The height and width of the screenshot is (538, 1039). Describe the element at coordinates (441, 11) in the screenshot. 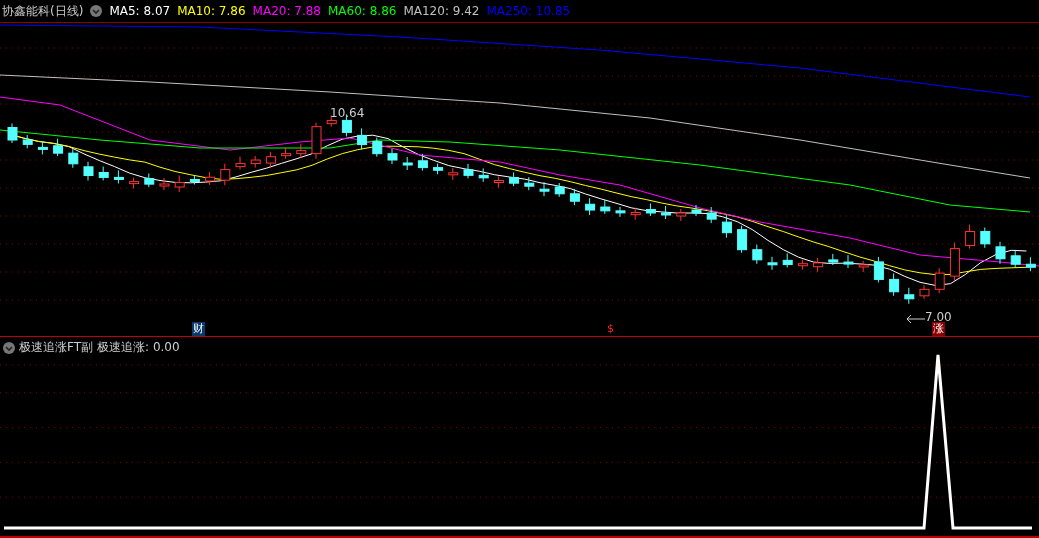

I see `moving-average-label: MA120: 9.42` at that location.